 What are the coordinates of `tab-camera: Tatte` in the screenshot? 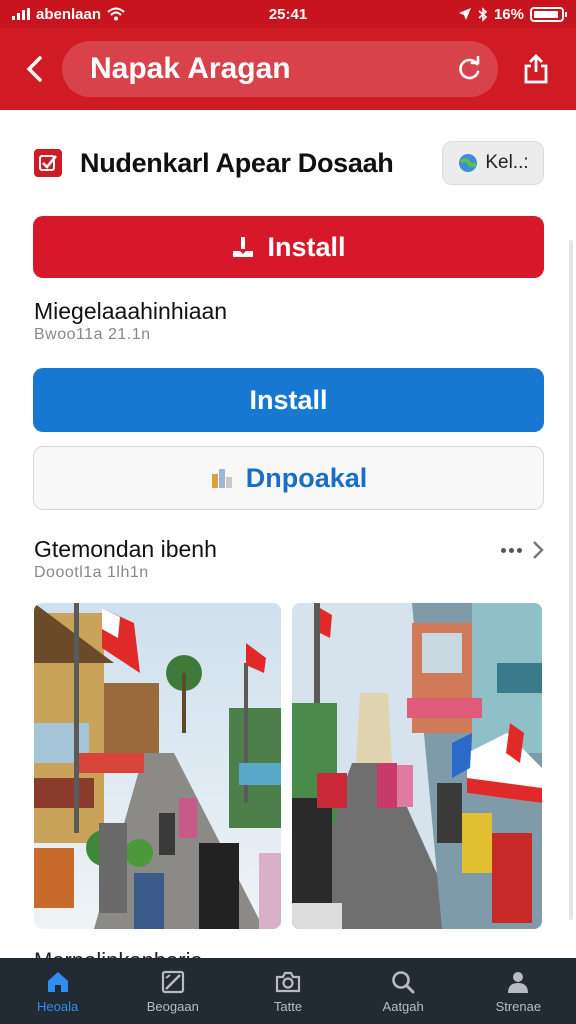 It's located at (288, 991).